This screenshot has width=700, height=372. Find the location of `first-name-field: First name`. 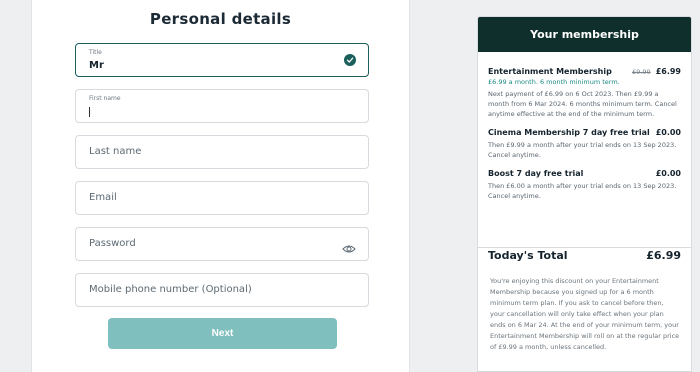

first-name-field: First name is located at coordinates (222, 106).